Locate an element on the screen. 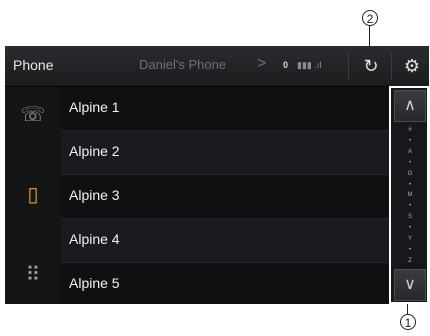 Image resolution: width=430 pixels, height=336 pixels. keypad-icon: ⠿ is located at coordinates (33, 275).